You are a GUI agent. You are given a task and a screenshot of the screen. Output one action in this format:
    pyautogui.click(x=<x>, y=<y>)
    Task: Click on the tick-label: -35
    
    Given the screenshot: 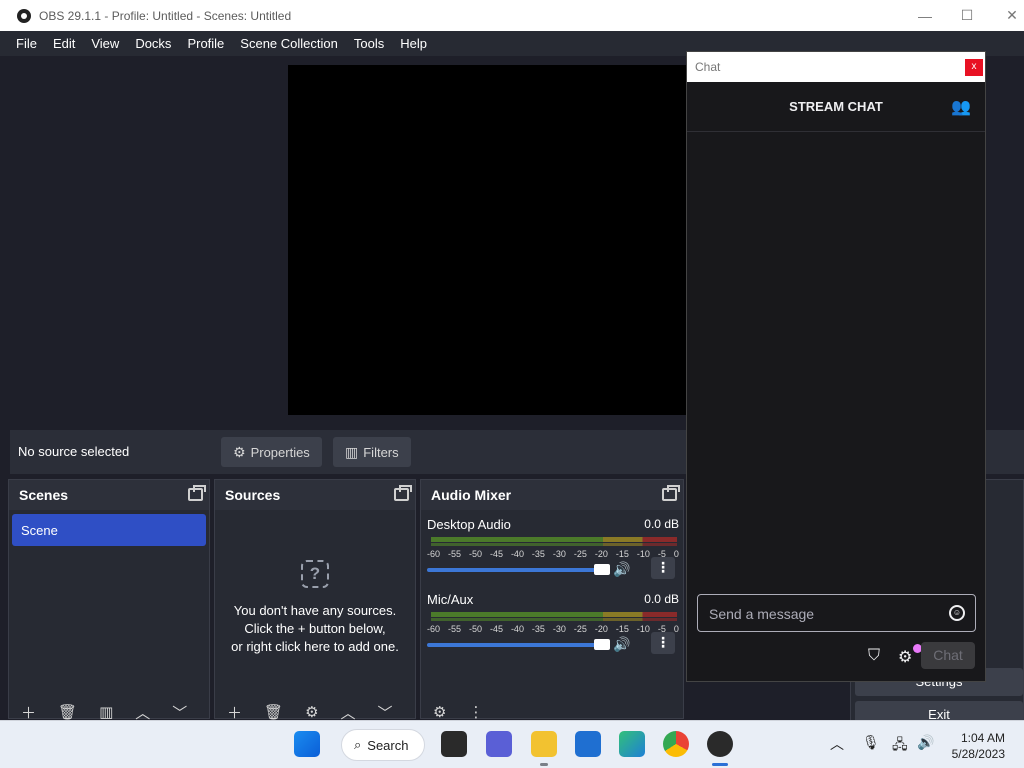 What is the action you would take?
    pyautogui.click(x=538, y=554)
    